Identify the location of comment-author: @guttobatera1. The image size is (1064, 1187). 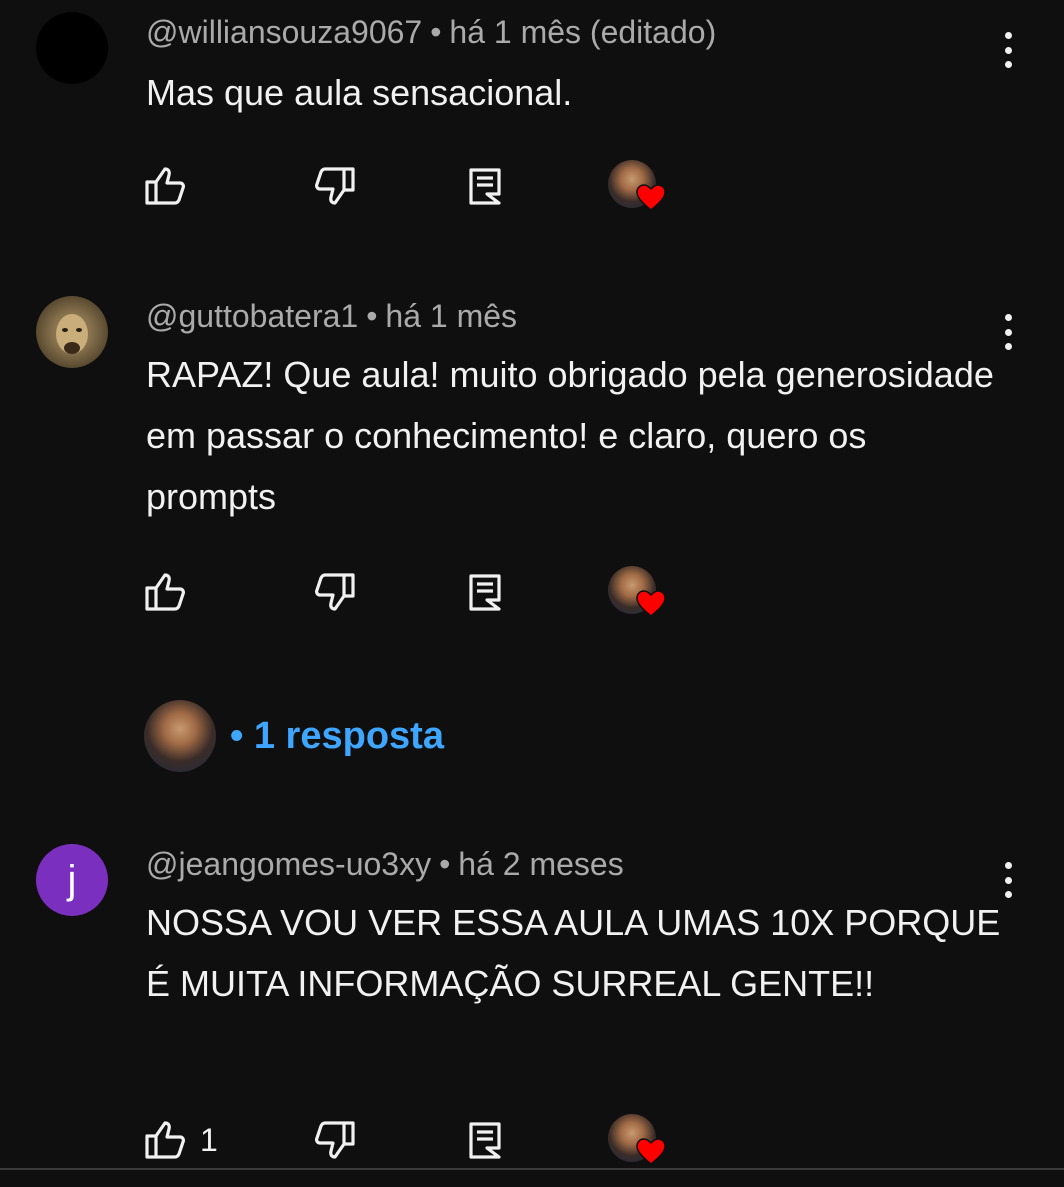
(252, 316).